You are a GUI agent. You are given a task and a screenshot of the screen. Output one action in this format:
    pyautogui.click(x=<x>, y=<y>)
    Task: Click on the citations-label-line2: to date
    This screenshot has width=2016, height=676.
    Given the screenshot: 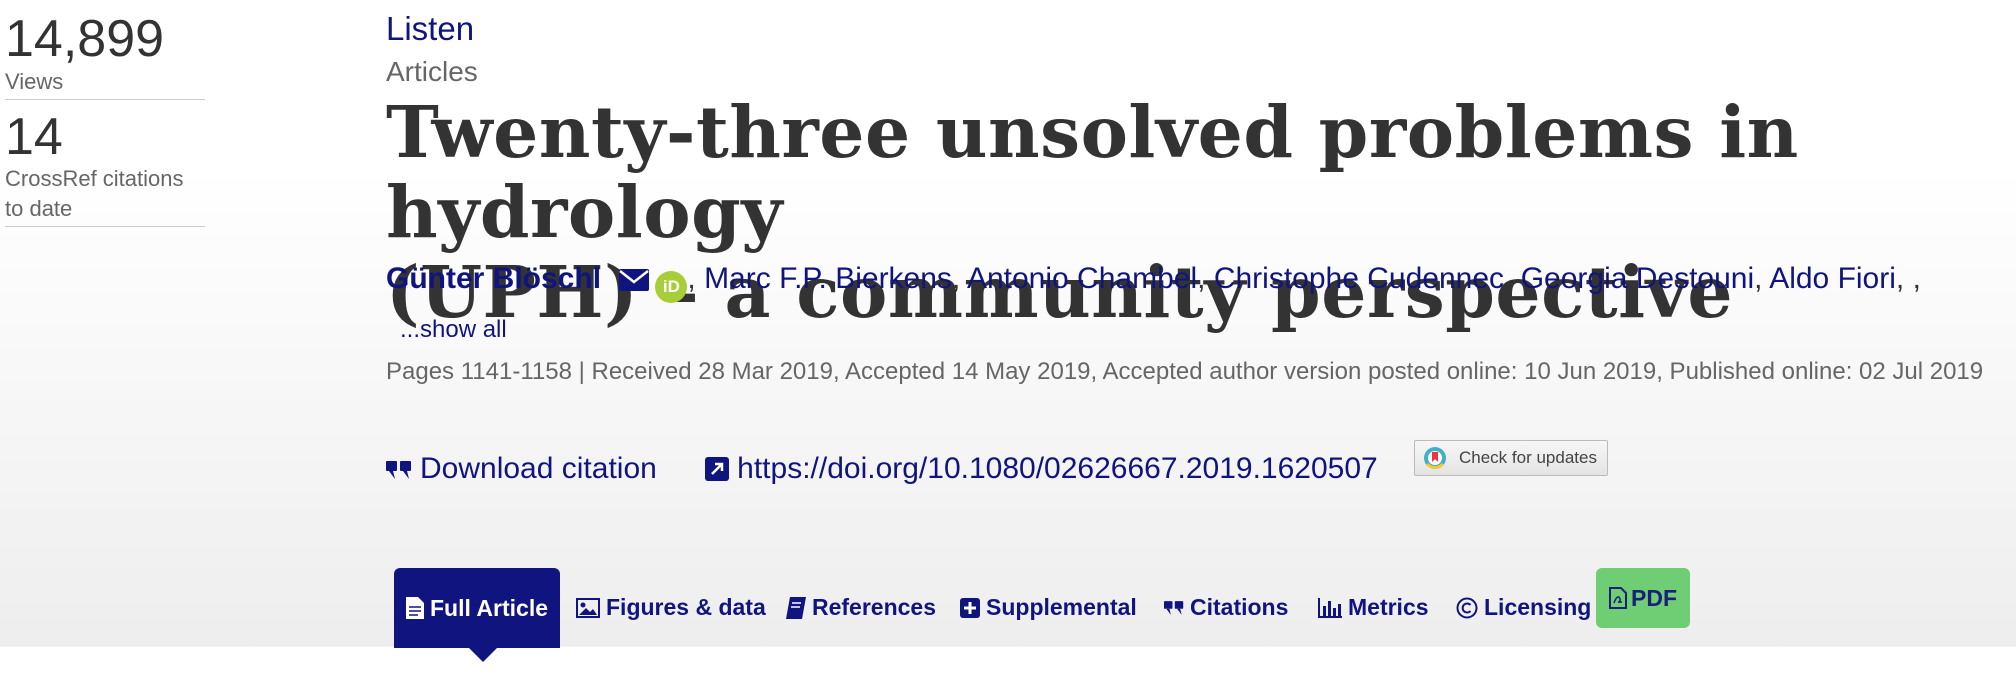 What is the action you would take?
    pyautogui.click(x=39, y=209)
    